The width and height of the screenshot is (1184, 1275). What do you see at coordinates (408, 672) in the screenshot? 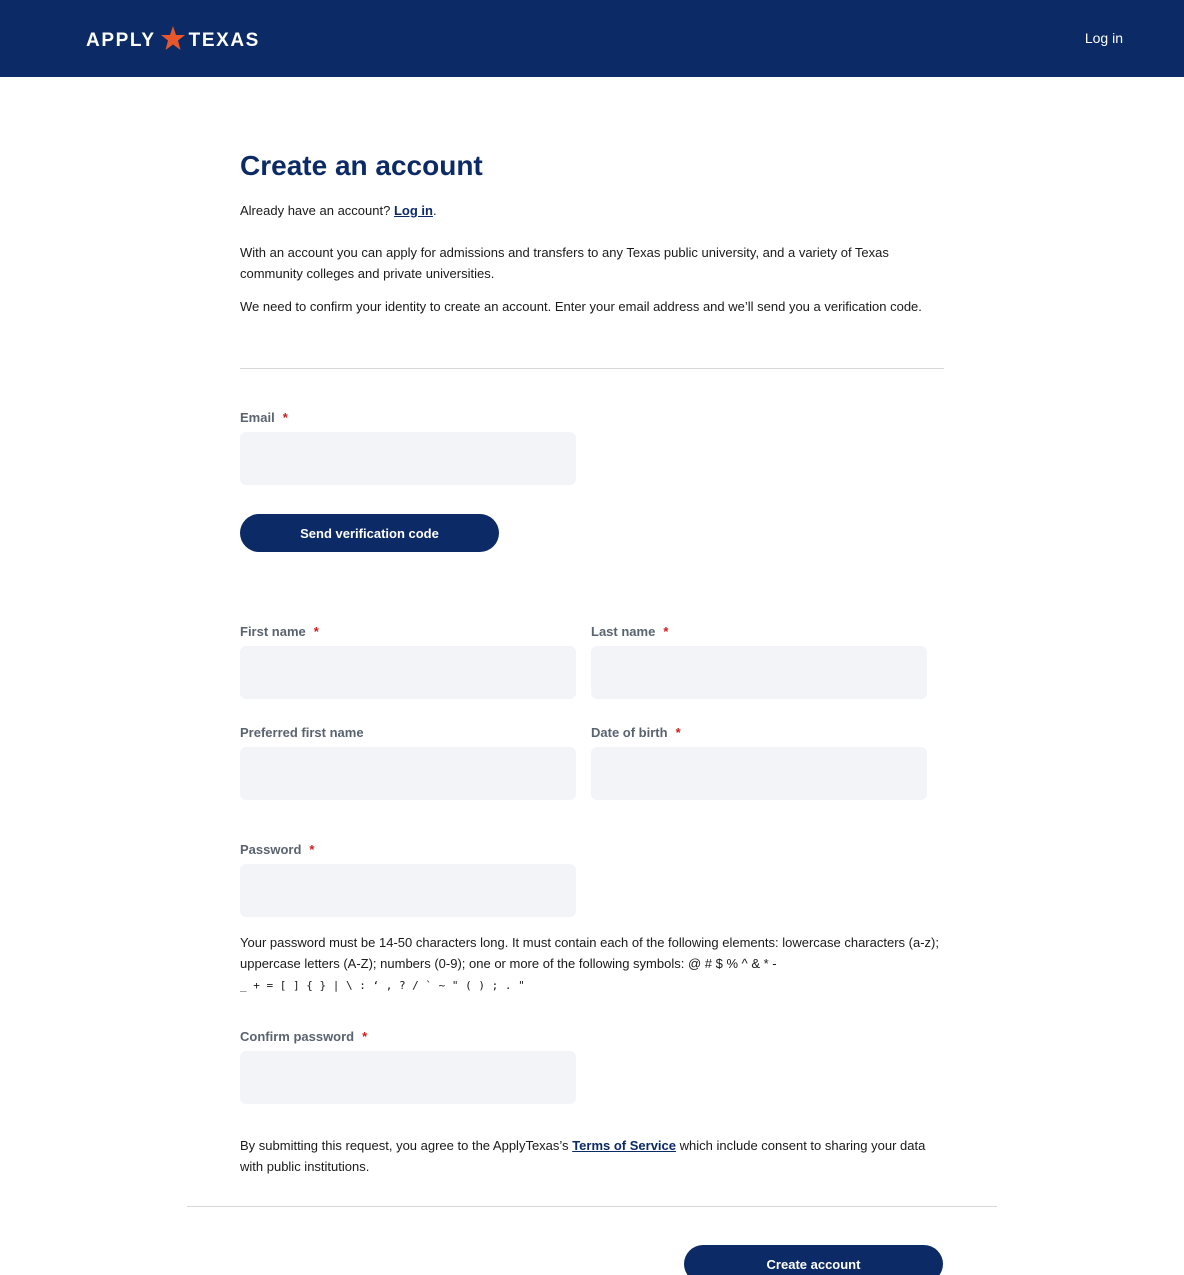
I see `first-name-input` at bounding box center [408, 672].